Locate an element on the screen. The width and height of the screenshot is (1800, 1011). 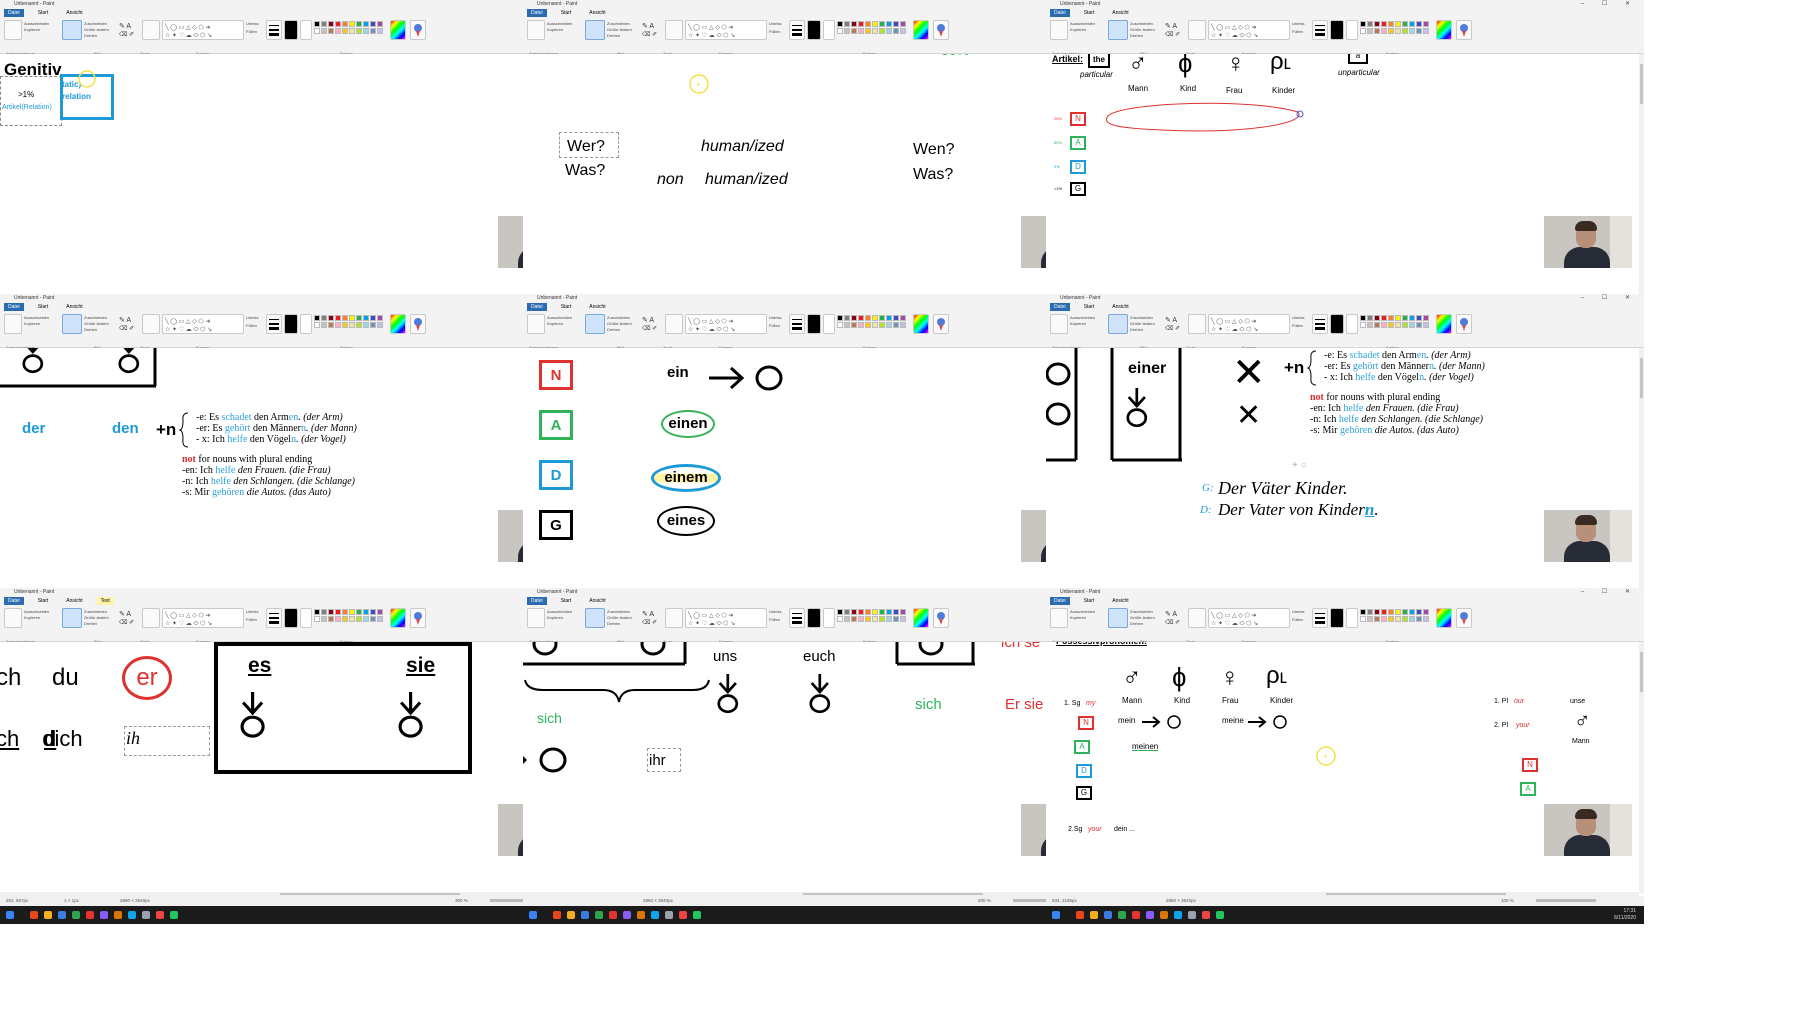
taskbar-clock: 17:31 6/11/2020 is located at coordinates (1625, 915).